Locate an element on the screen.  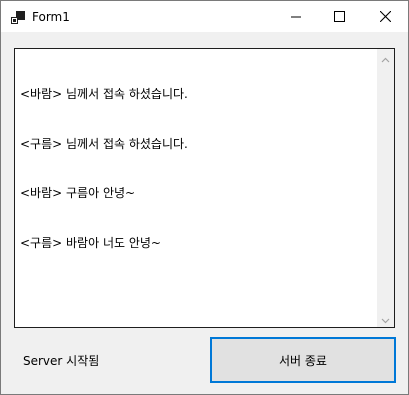
chat-line: <구름> 님께서 접속 하셨습니다. is located at coordinates (104, 143).